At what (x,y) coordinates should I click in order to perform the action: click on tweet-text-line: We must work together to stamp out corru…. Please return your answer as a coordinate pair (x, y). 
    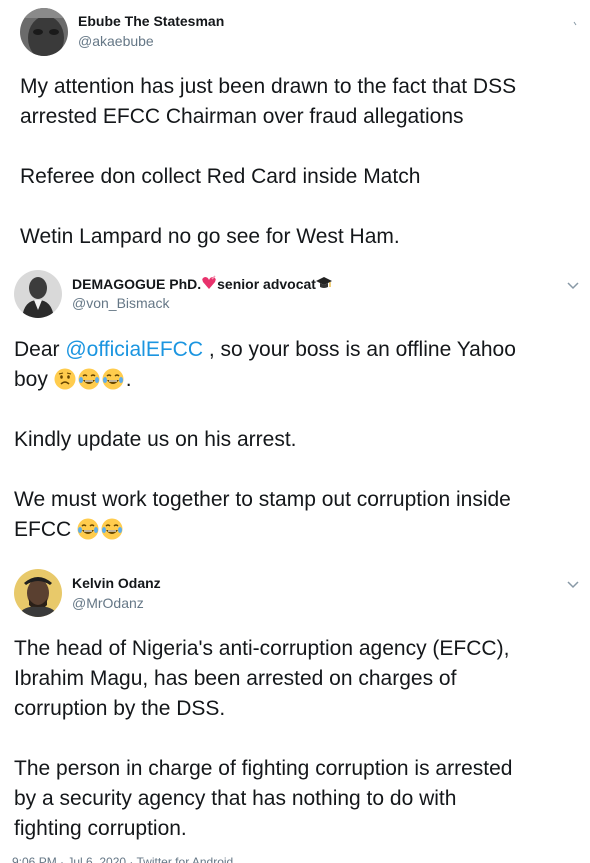
    Looking at the image, I should click on (262, 499).